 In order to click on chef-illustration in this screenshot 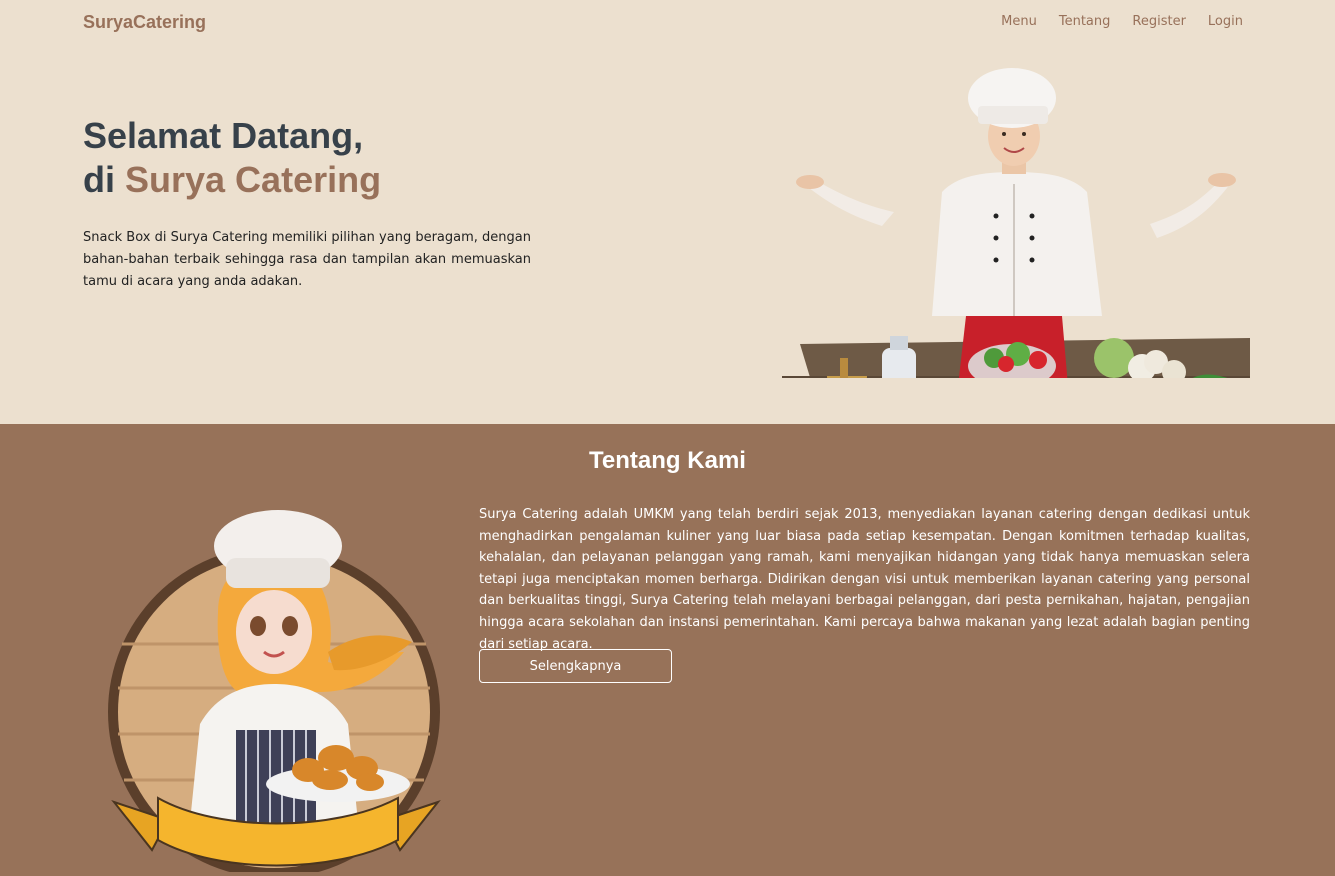, I will do `click(1016, 223)`.